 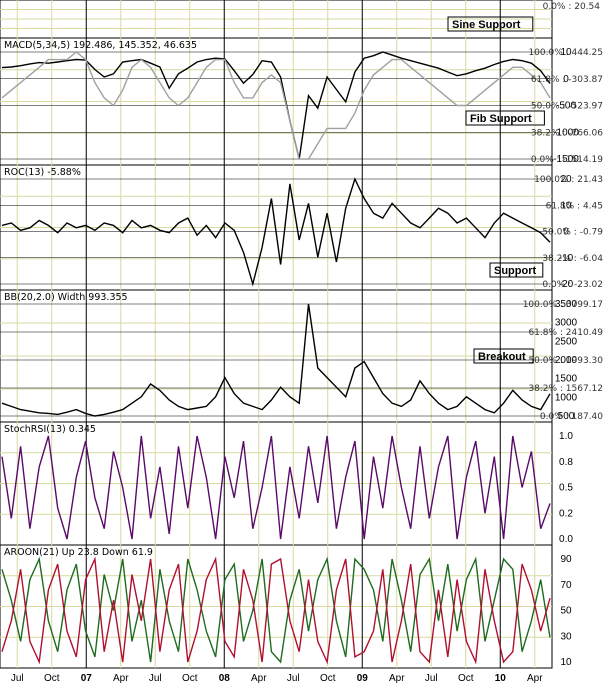 What do you see at coordinates (567, 160) in the screenshot?
I see `fib-level-label: 0.0% : -1514.19` at bounding box center [567, 160].